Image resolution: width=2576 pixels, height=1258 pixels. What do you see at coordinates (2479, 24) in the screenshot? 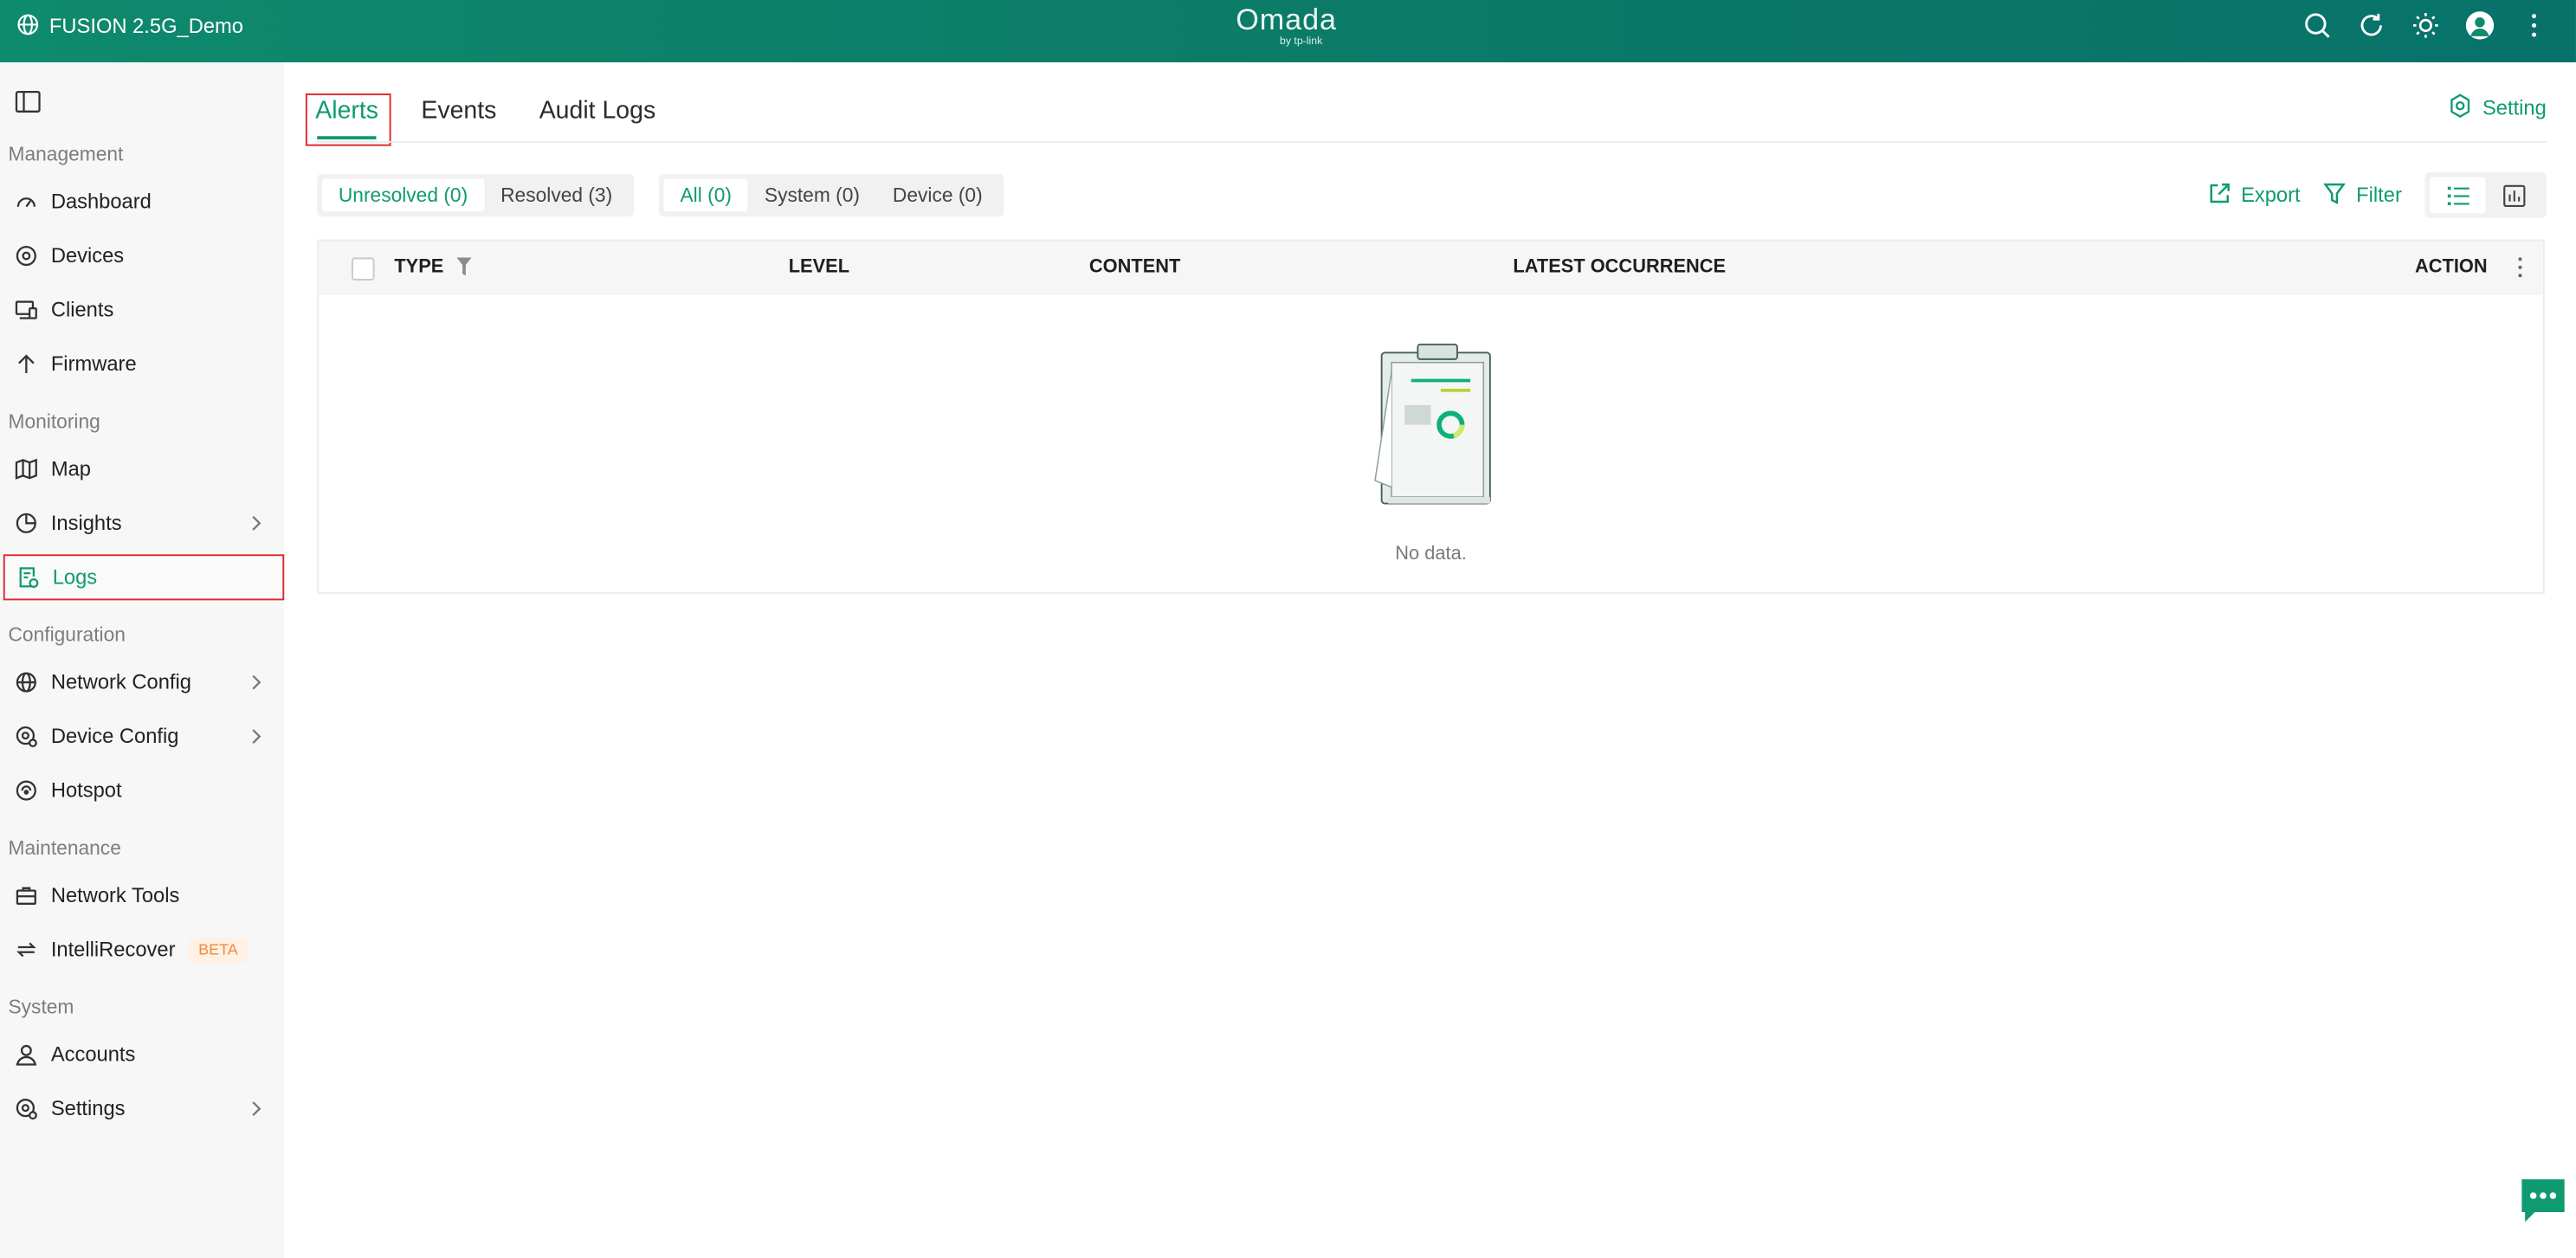
I see `avatar` at bounding box center [2479, 24].